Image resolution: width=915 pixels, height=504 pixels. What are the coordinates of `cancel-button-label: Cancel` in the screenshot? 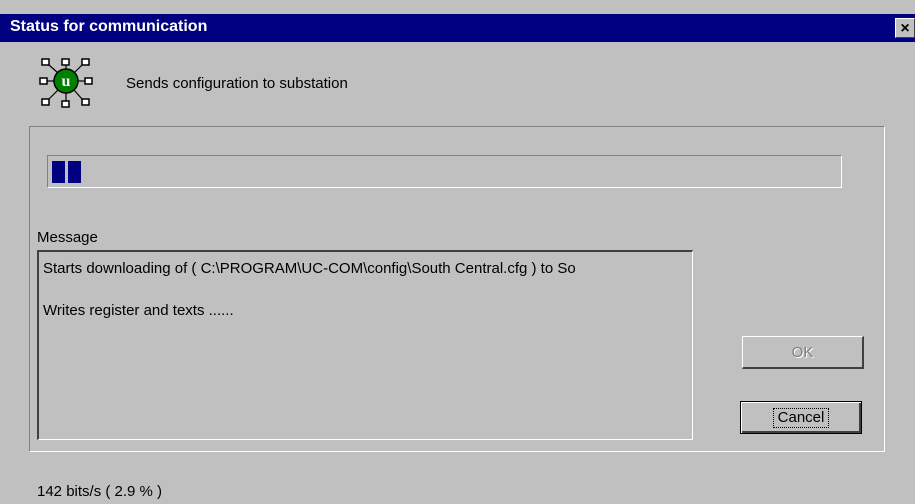 It's located at (801, 418).